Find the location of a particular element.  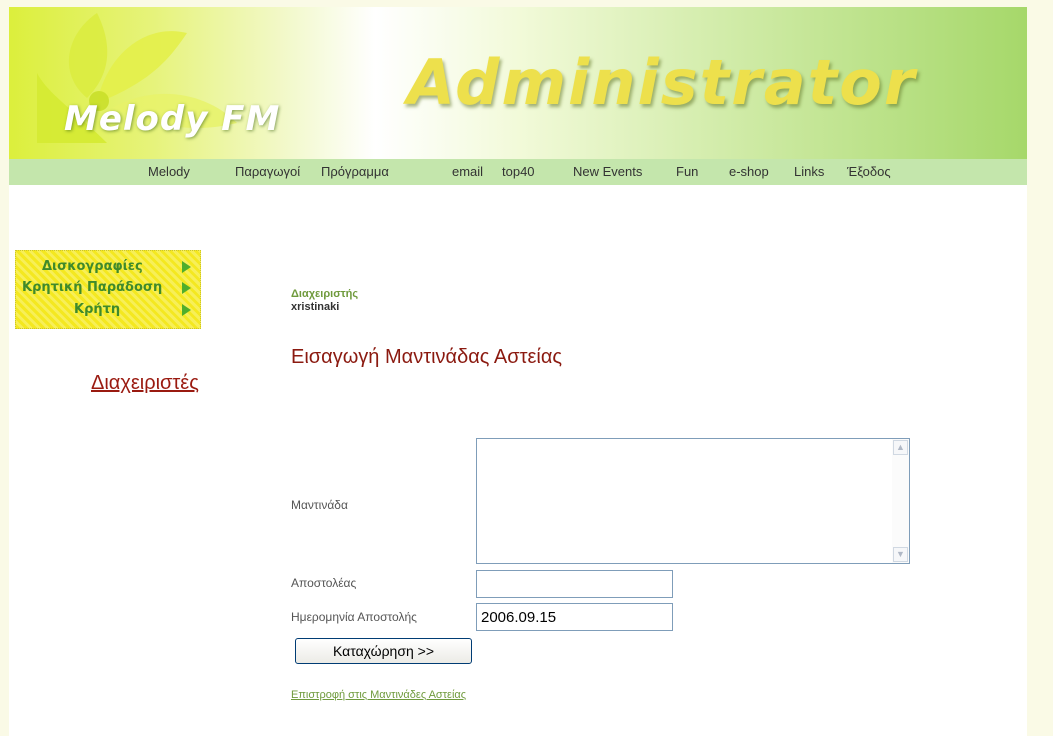

submit-button: Καταχώρηση >> is located at coordinates (383, 651).